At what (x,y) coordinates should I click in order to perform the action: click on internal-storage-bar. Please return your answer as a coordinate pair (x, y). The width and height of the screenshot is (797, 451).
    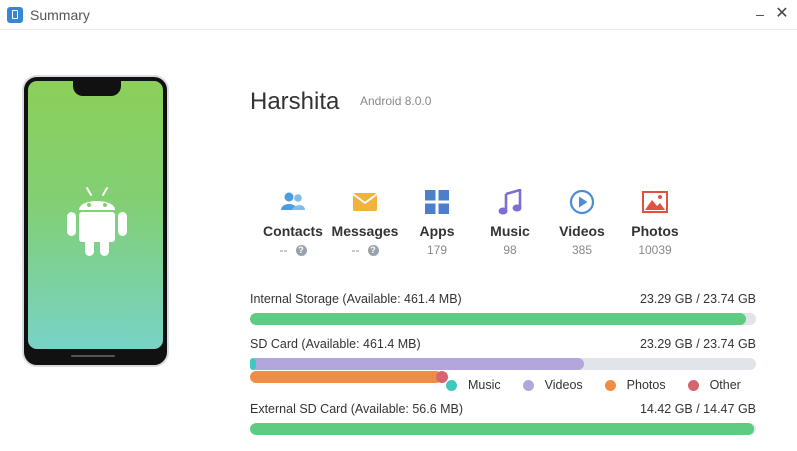
    Looking at the image, I should click on (503, 319).